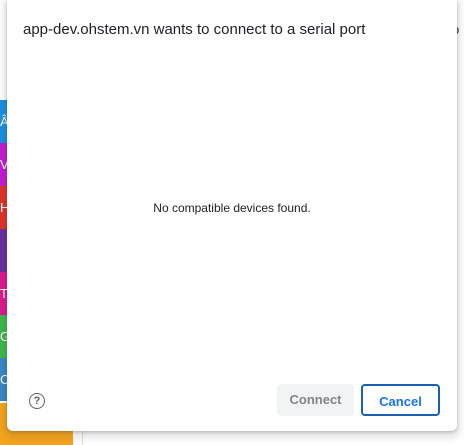  Describe the element at coordinates (37, 401) in the screenshot. I see `help-icon: ?` at that location.